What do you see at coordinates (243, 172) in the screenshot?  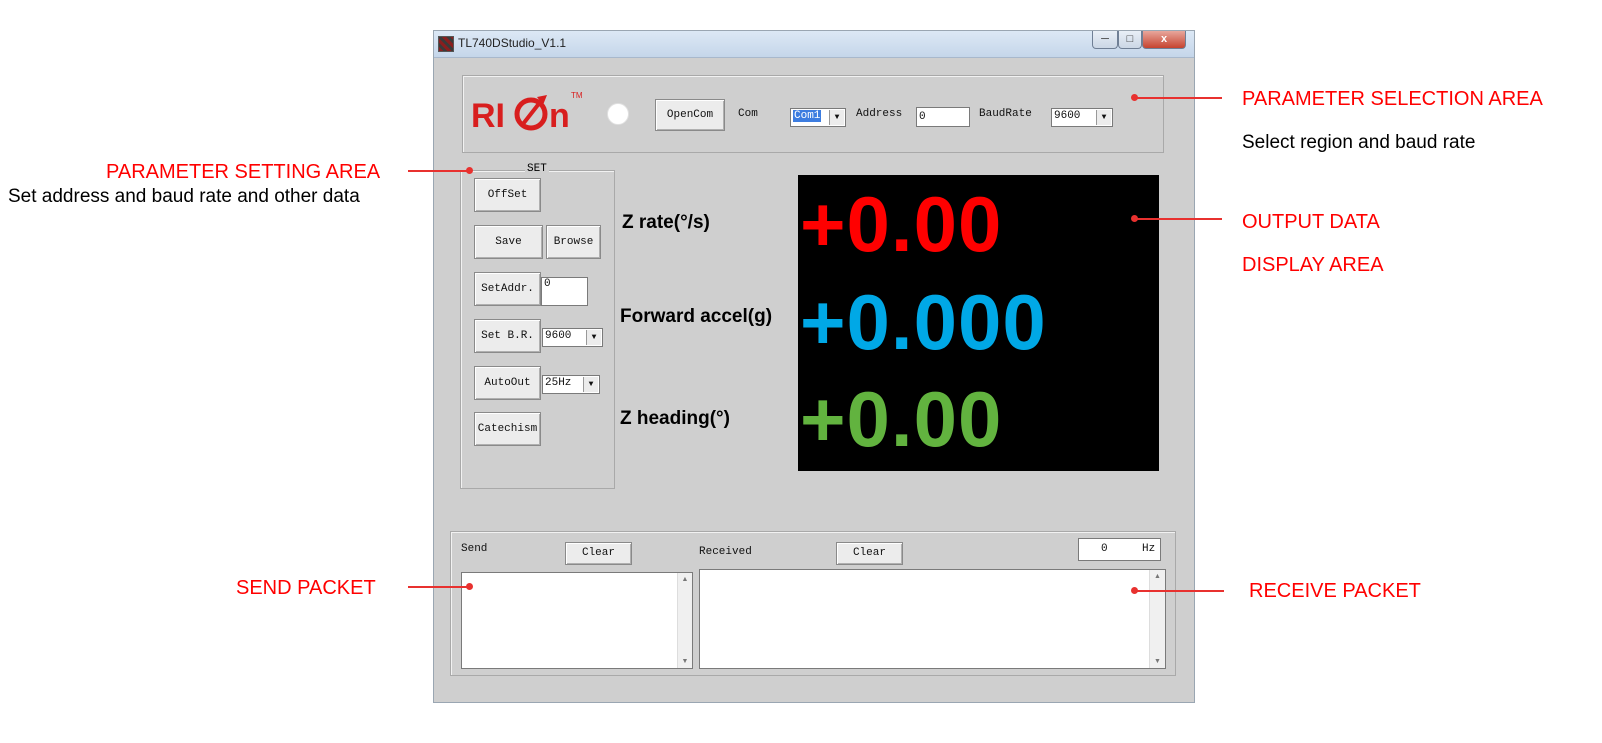 I see `param-setting-annotation: PARAMETER SETTING AREA` at bounding box center [243, 172].